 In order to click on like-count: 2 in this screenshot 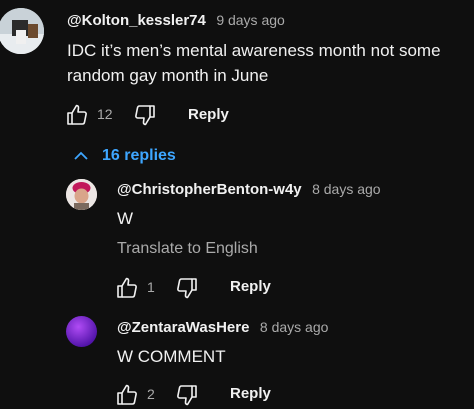, I will do `click(151, 394)`.